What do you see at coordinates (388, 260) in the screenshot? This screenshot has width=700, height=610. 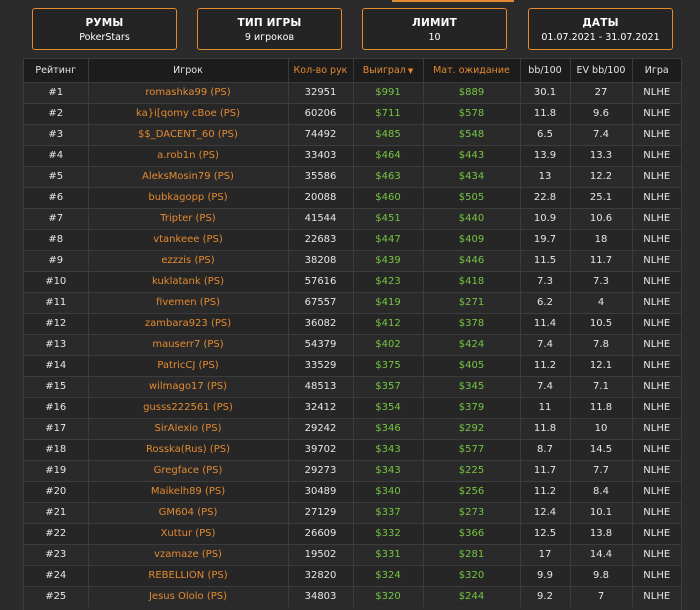 I see `won-cell: $439` at bounding box center [388, 260].